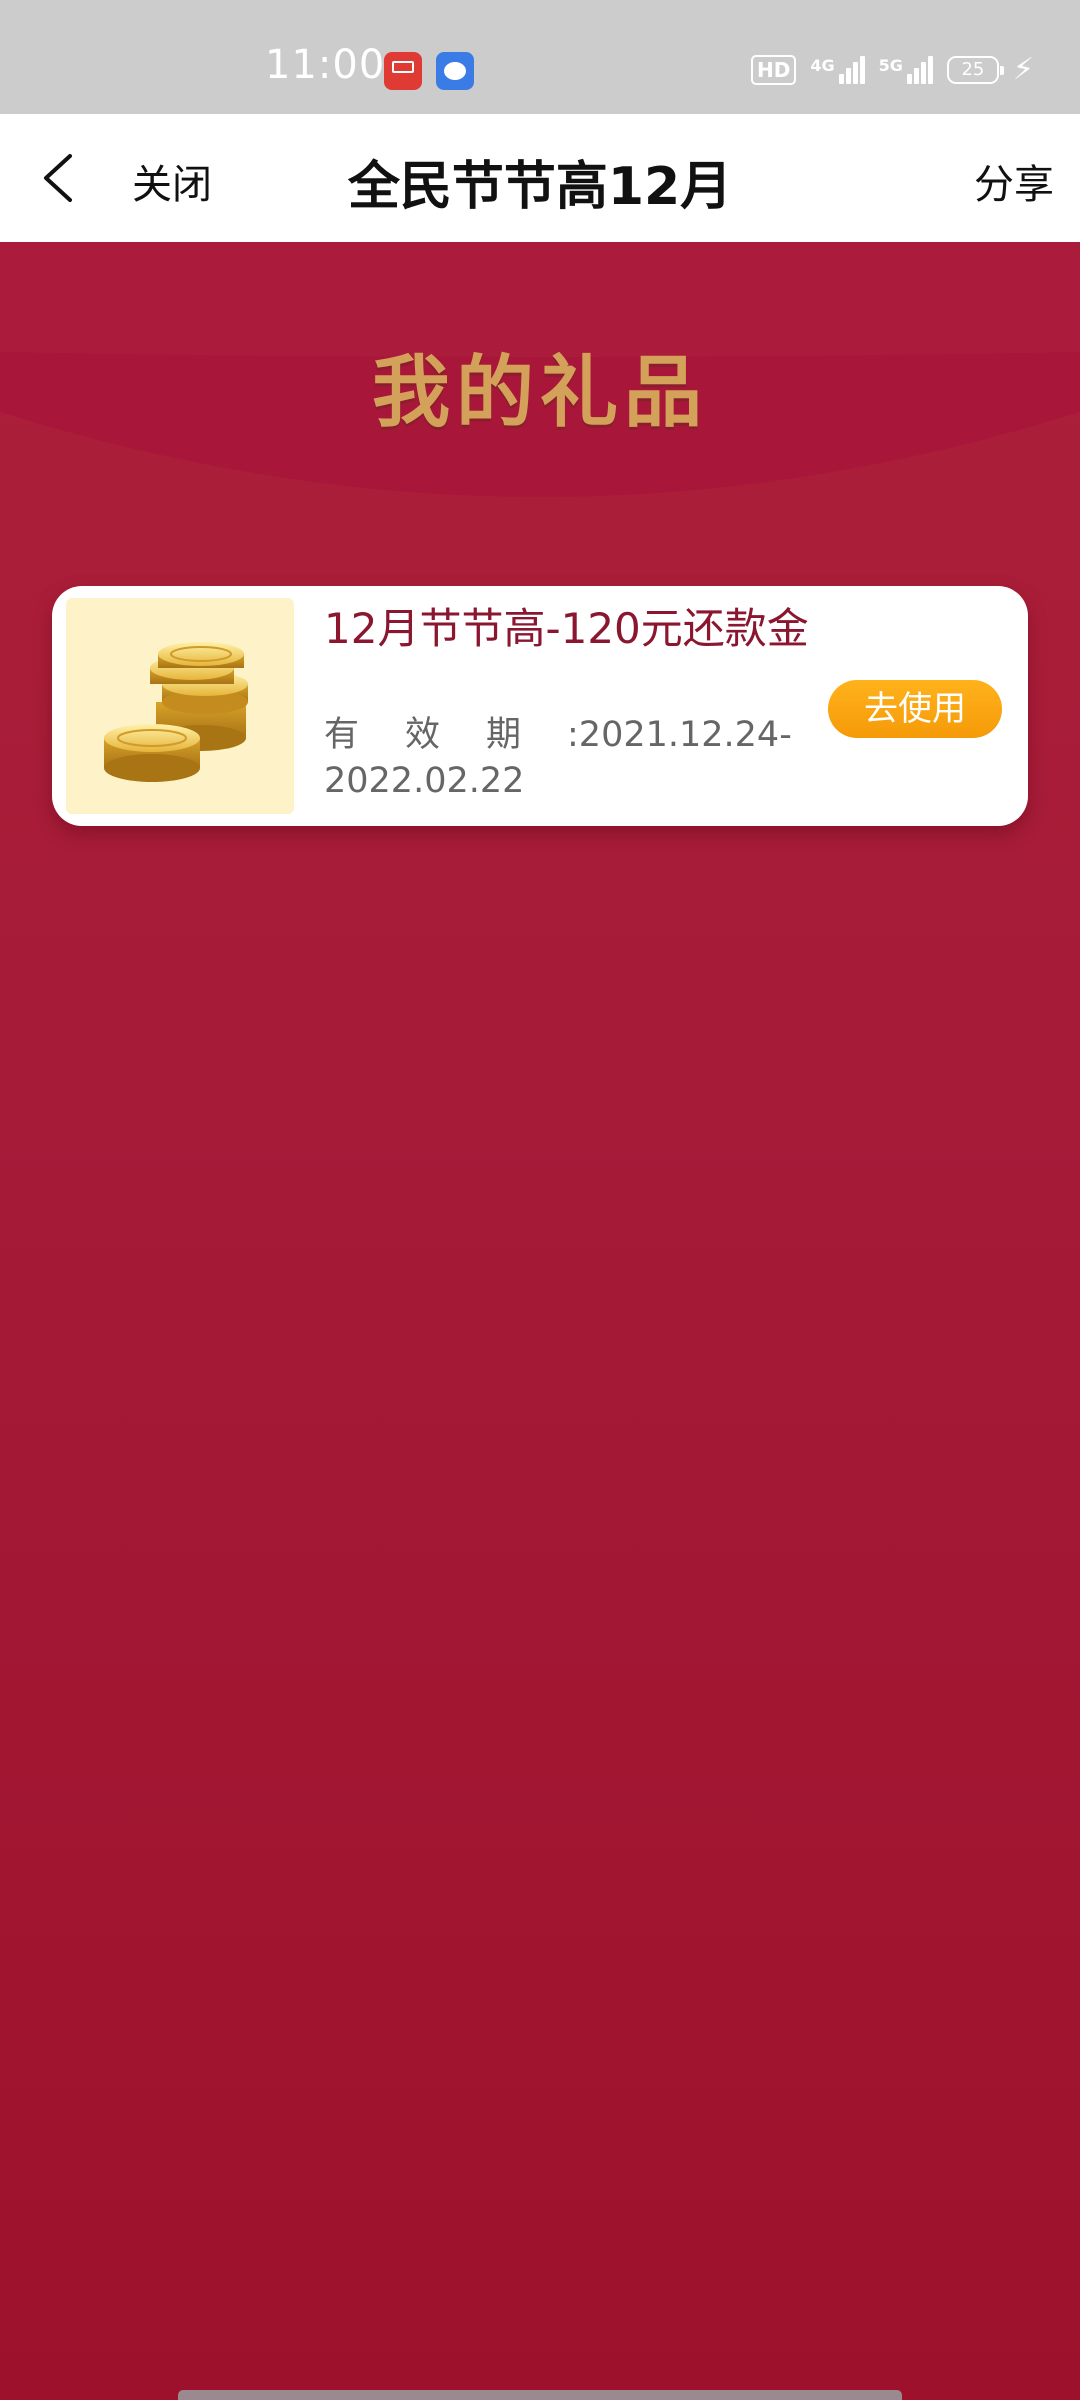 Image resolution: width=1080 pixels, height=2400 pixels. I want to click on gift-thumbnail, so click(180, 706).